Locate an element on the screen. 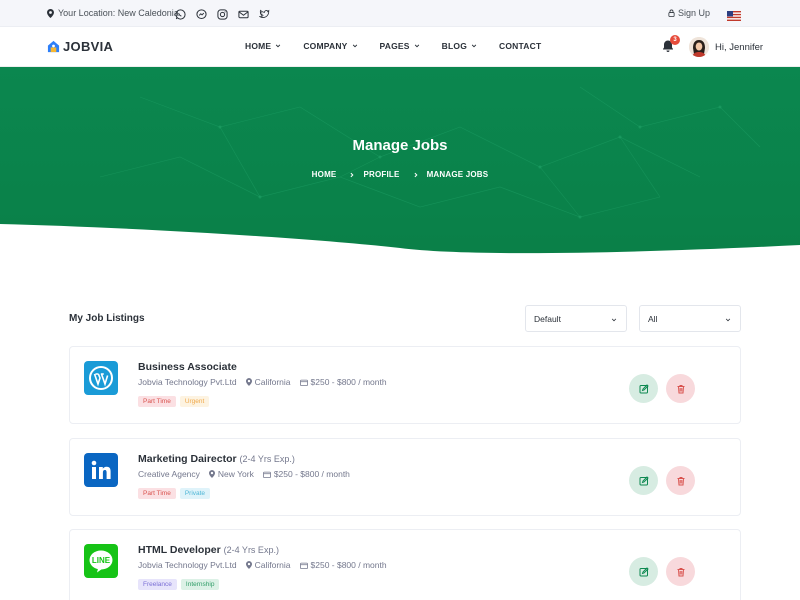 Image resolution: width=800 pixels, height=600 pixels. top-bar: Your Location: New Caledonia Sign Up is located at coordinates (400, 13).